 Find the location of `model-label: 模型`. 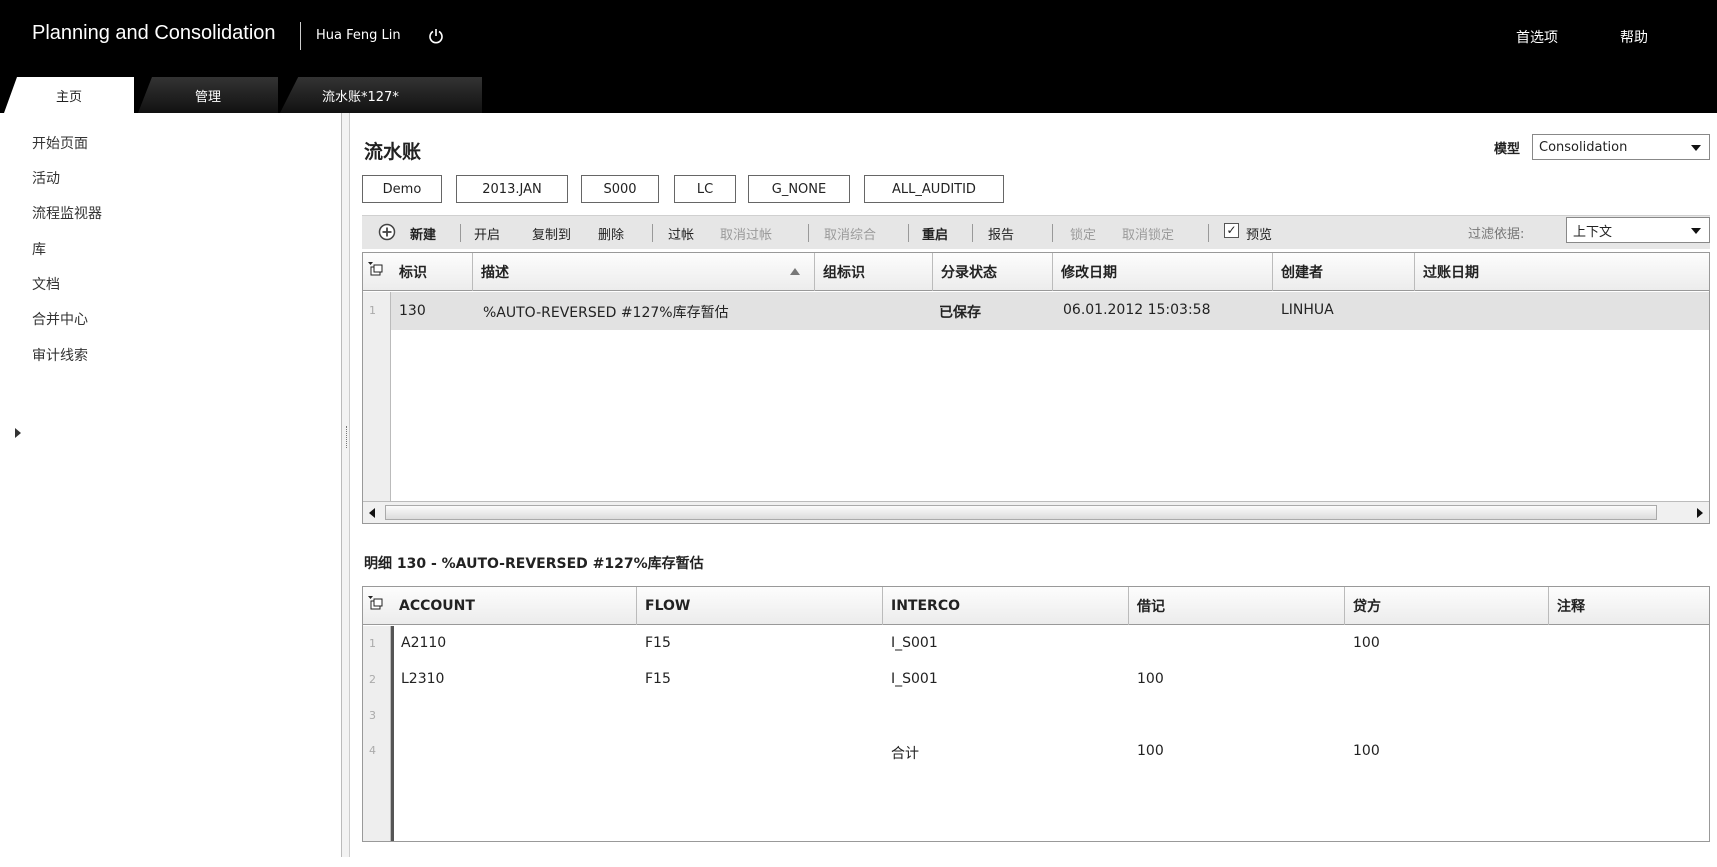

model-label: 模型 is located at coordinates (1507, 149).